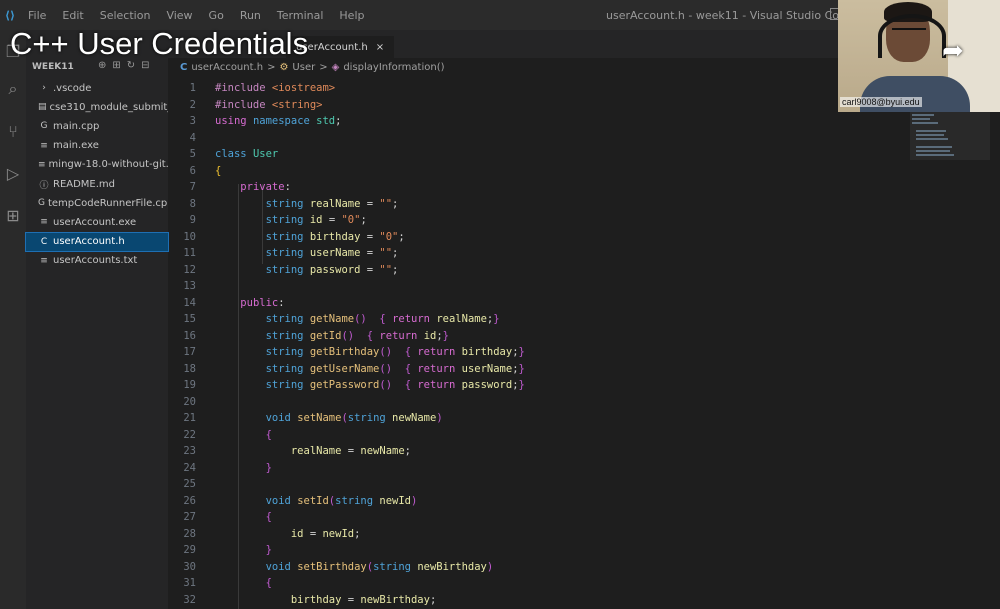 The height and width of the screenshot is (609, 1000). Describe the element at coordinates (107, 203) in the screenshot. I see `file-name: tempCodeRunnerFile.cpp` at that location.